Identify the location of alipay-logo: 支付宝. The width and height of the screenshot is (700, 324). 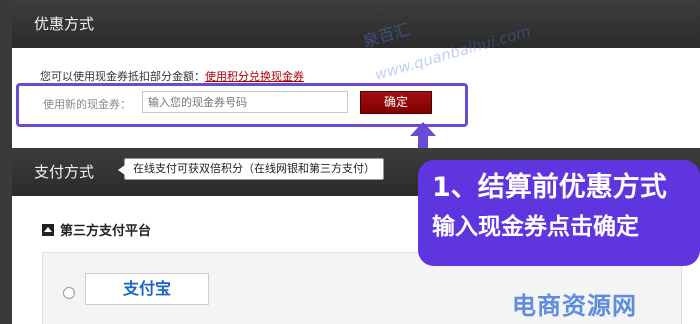
(147, 289).